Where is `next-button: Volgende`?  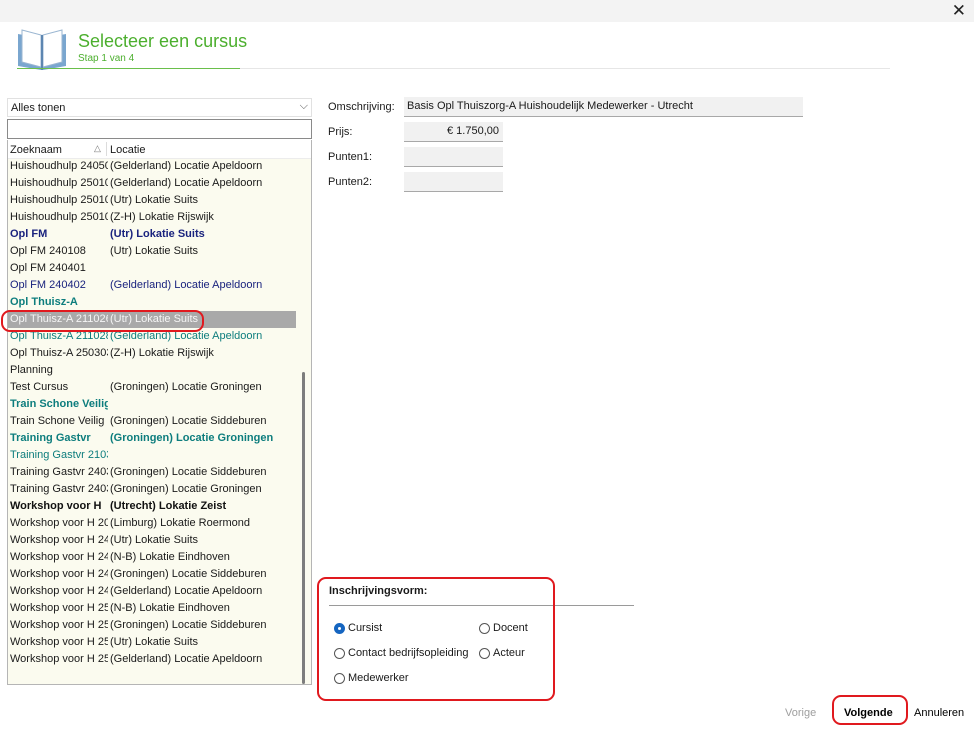
next-button: Volgende is located at coordinates (868, 713).